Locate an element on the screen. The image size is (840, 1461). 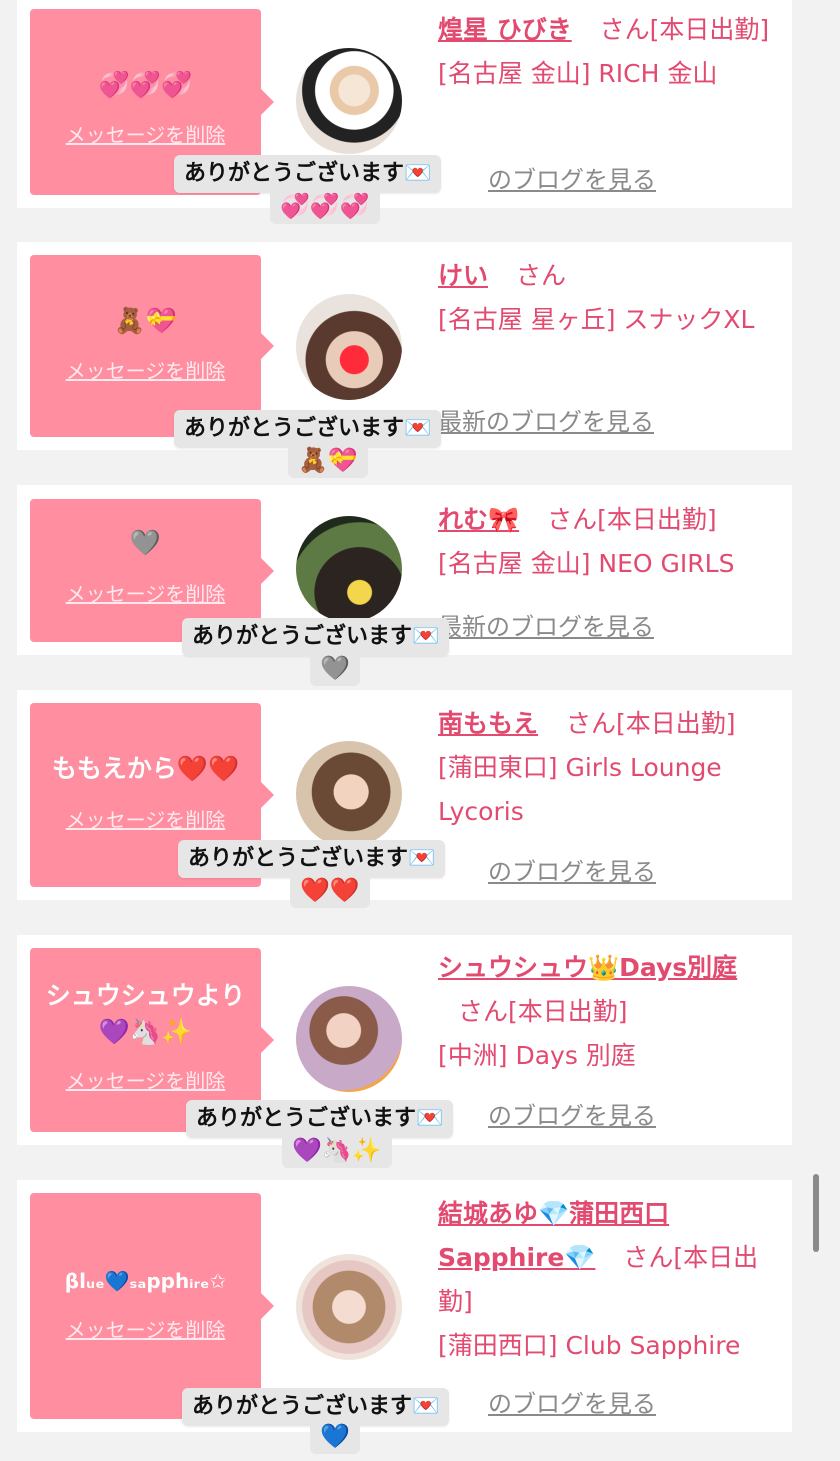
cast-name-link: シュウシュウ👑Days別庭 is located at coordinates (587, 967).